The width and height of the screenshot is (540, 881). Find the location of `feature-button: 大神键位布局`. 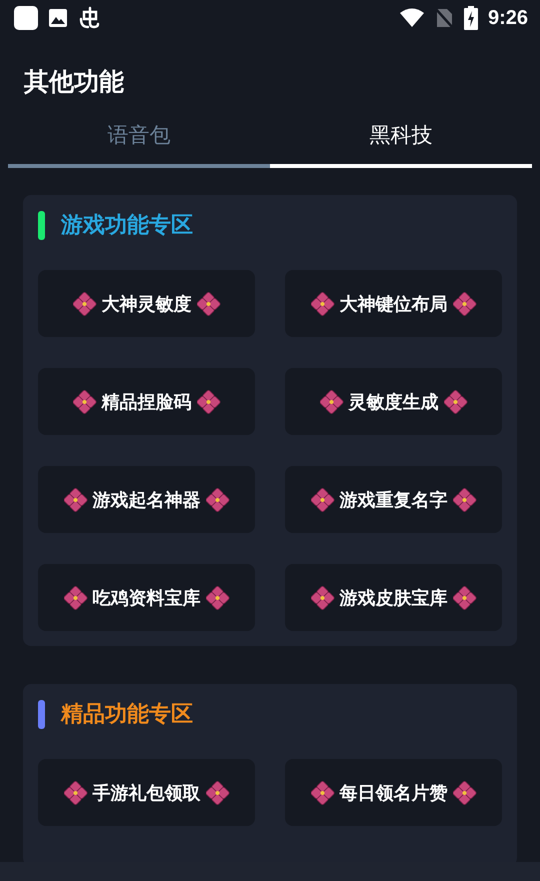

feature-button: 大神键位布局 is located at coordinates (393, 303).